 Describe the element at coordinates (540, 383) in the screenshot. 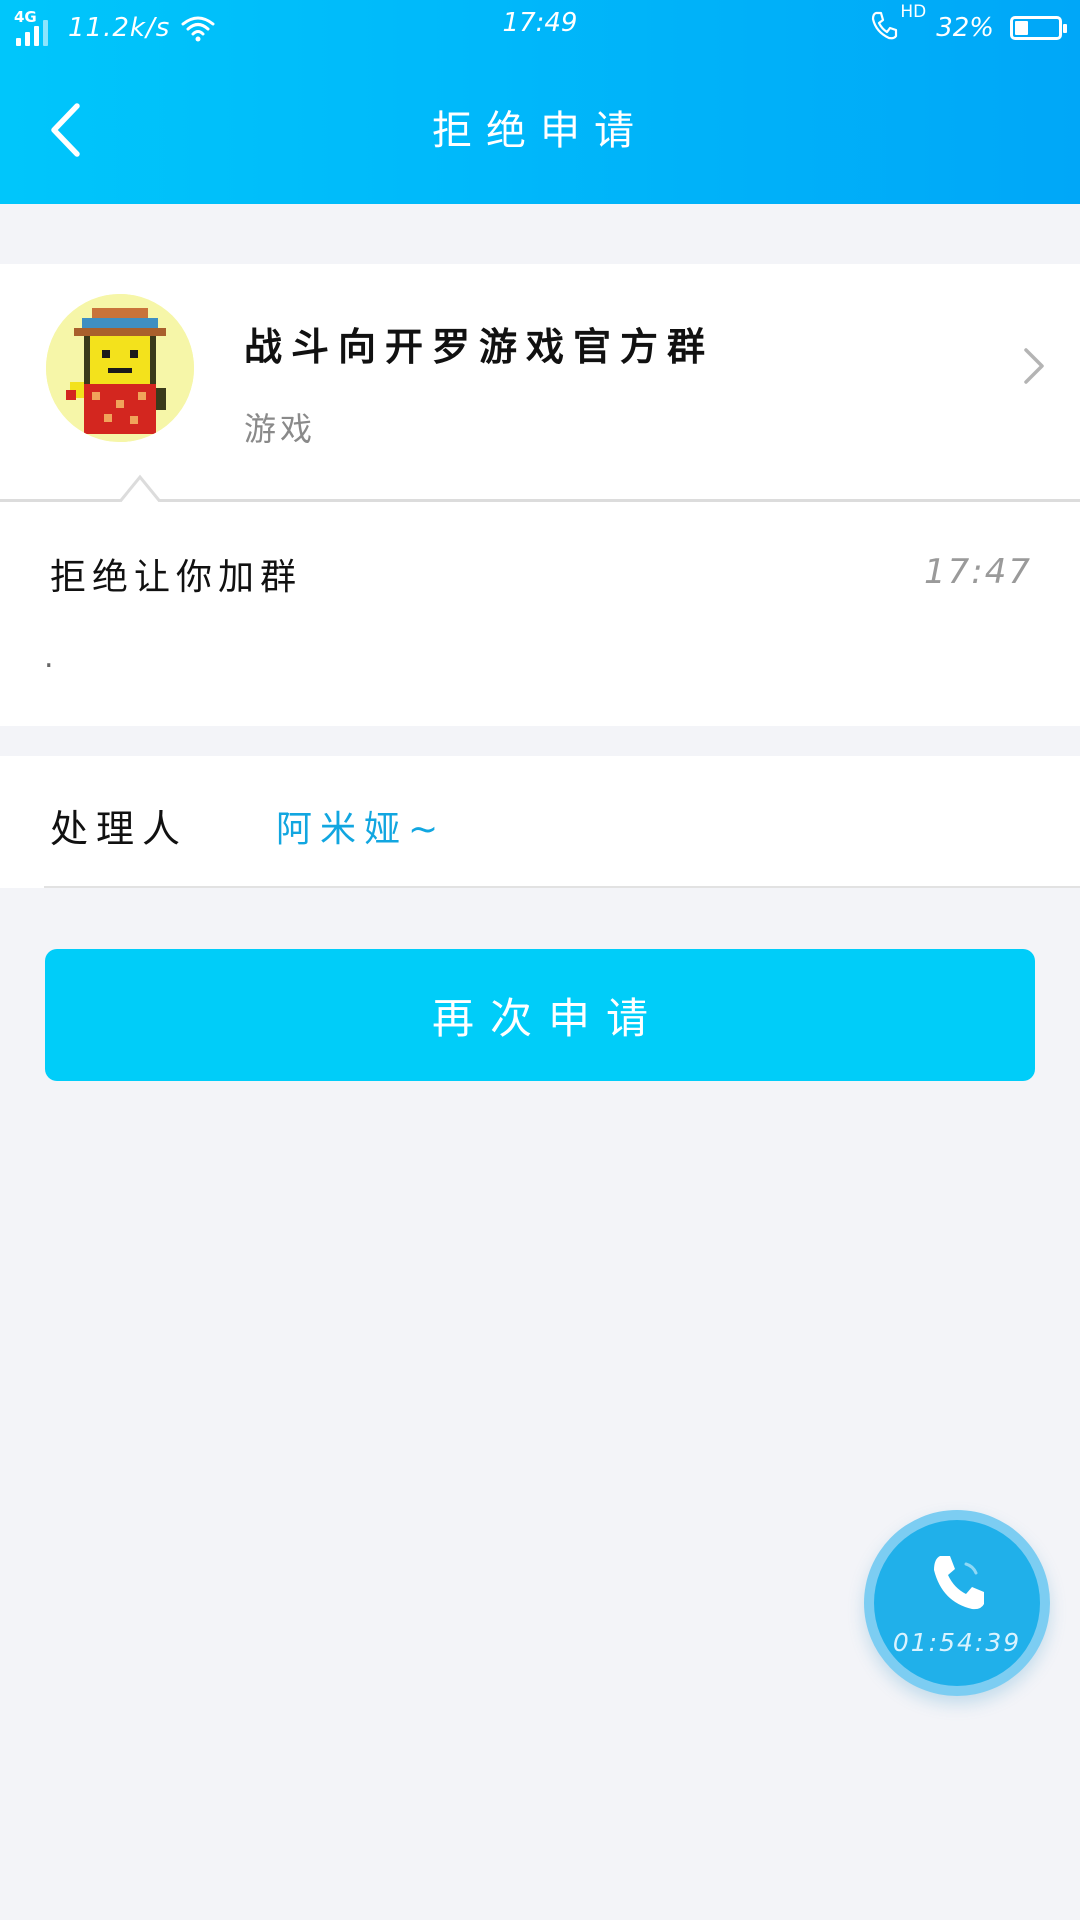

I see `group-card: 战斗向开罗游戏官方群 游戏` at that location.